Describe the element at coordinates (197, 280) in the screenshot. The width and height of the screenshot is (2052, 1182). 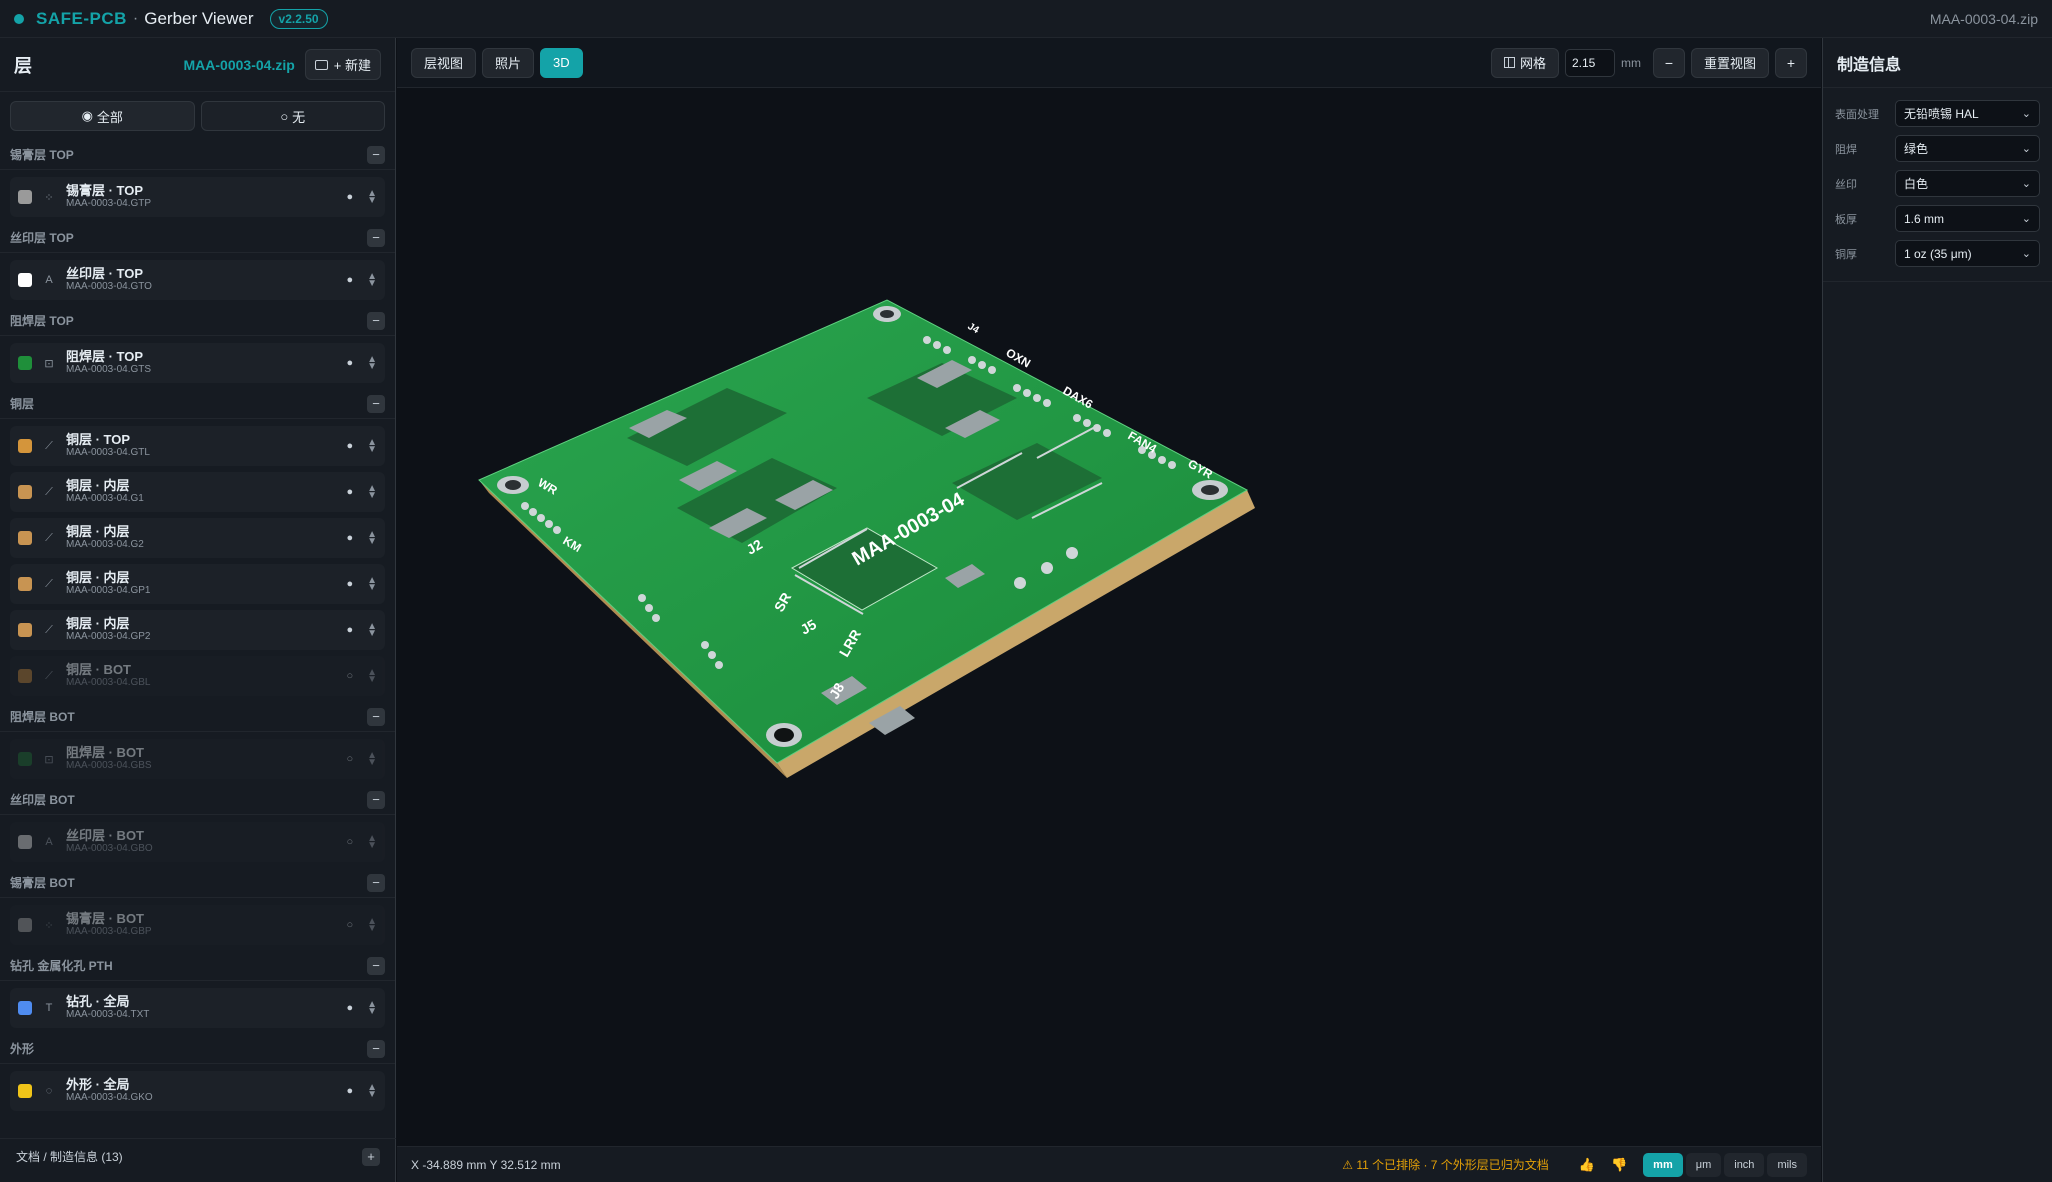
I see `layer-row: A 丝印层 · TOP MAA-0003-04.GTO ● ▲ ▼` at that location.